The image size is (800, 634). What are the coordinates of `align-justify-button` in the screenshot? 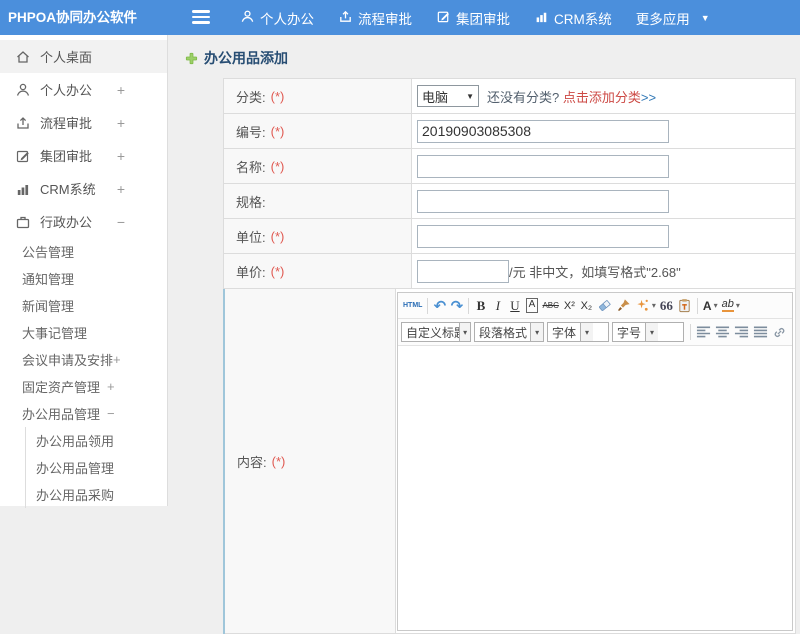 It's located at (760, 332).